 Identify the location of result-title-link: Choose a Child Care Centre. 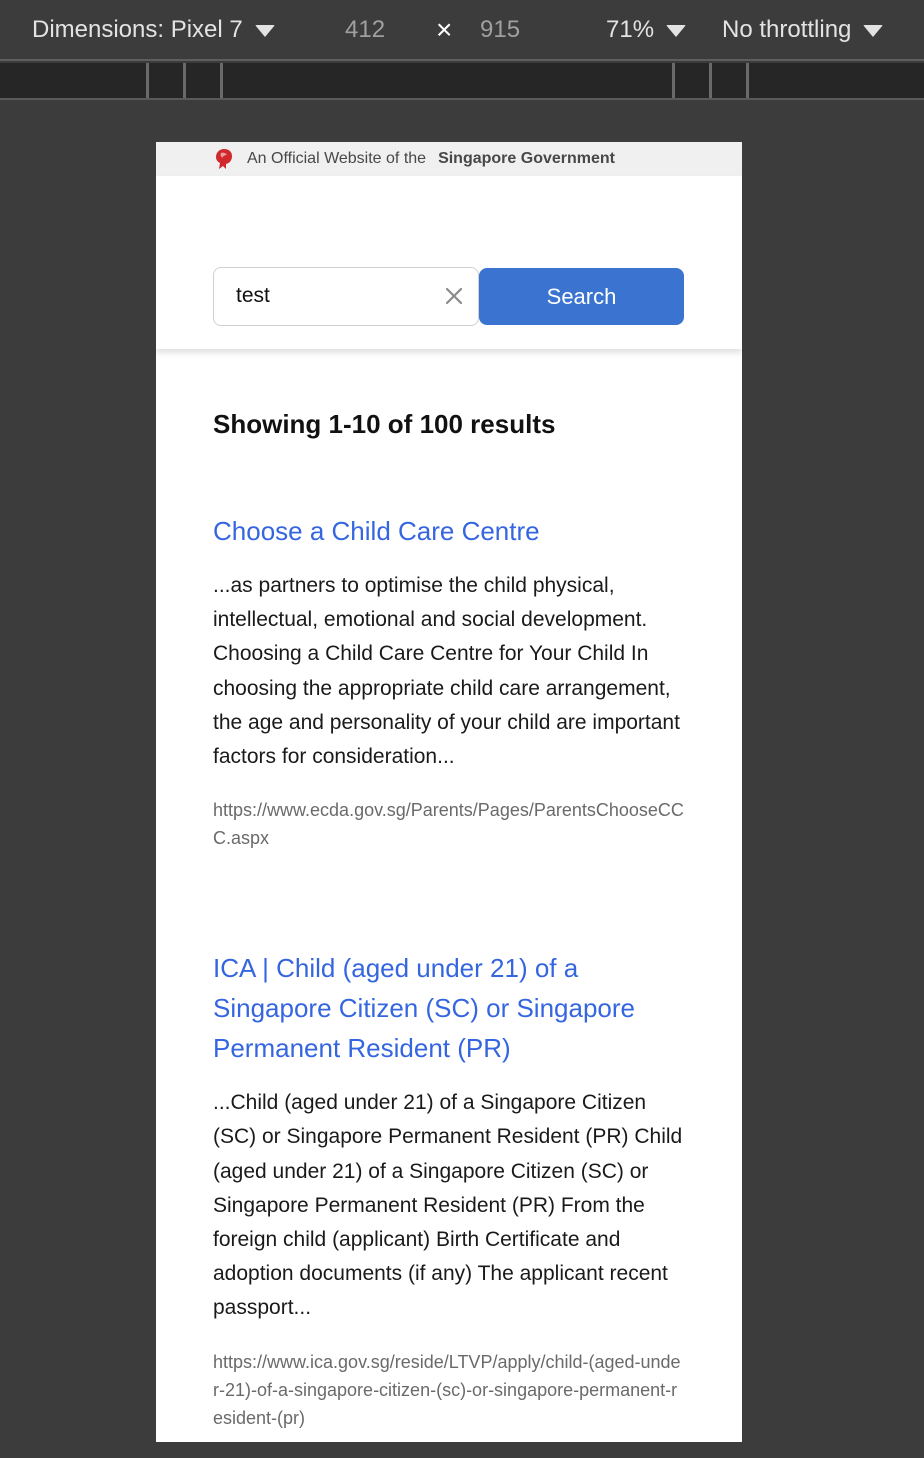
(449, 531).